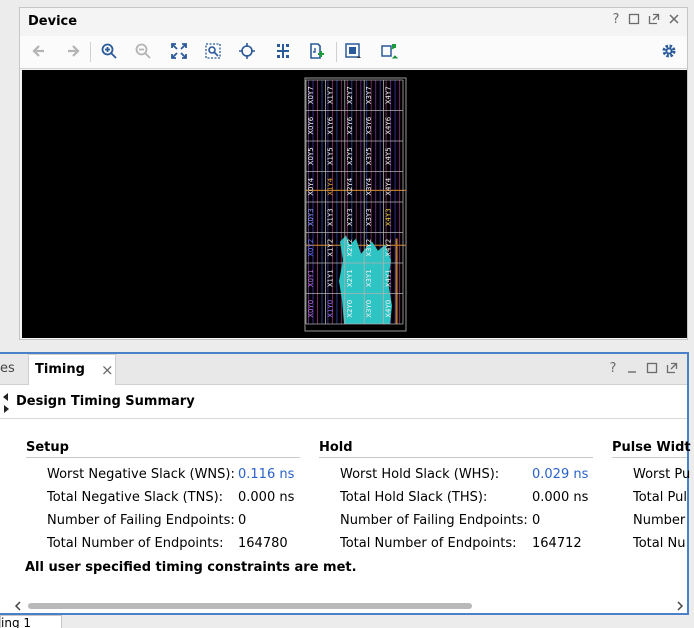 The width and height of the screenshot is (694, 628). I want to click on clock-region-label: X2Y7, so click(350, 95).